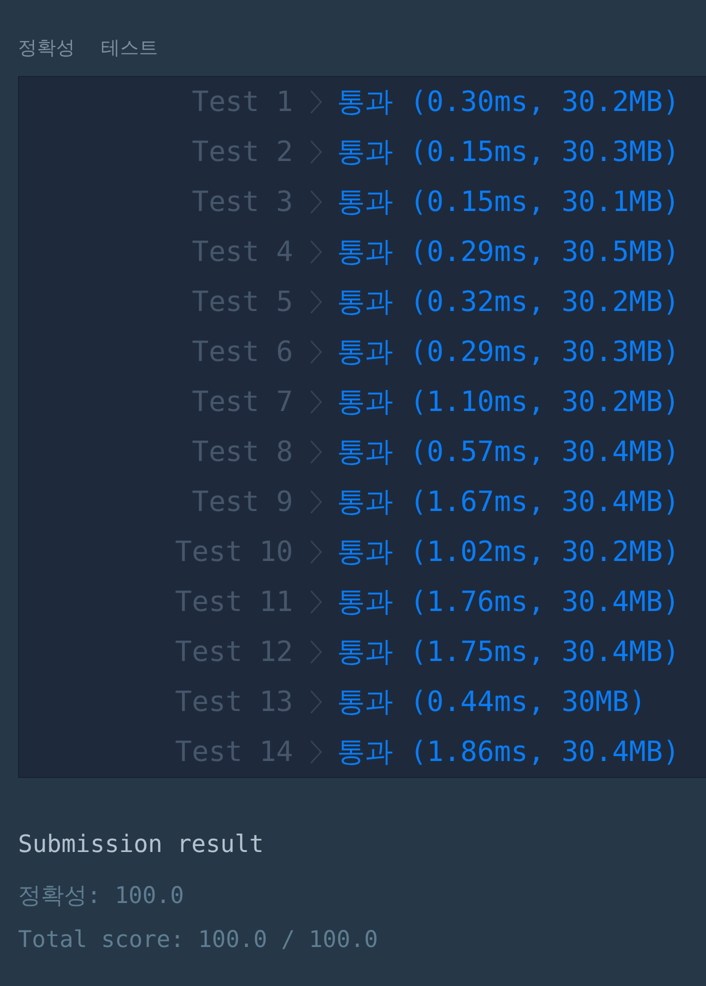 The width and height of the screenshot is (706, 986). Describe the element at coordinates (141, 844) in the screenshot. I see `summary-title: Submission result` at that location.